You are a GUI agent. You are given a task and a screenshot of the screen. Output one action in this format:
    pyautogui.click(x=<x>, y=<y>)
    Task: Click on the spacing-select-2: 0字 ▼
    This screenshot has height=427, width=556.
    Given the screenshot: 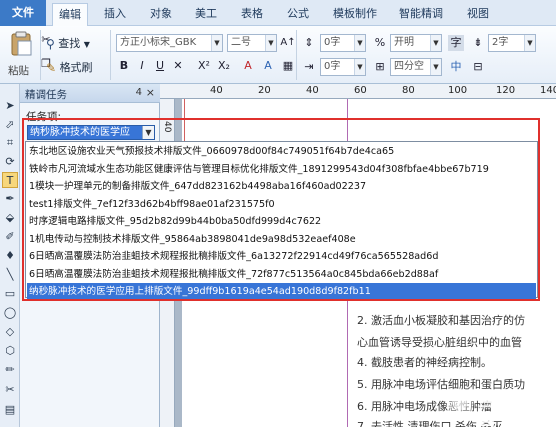 What is the action you would take?
    pyautogui.click(x=343, y=67)
    